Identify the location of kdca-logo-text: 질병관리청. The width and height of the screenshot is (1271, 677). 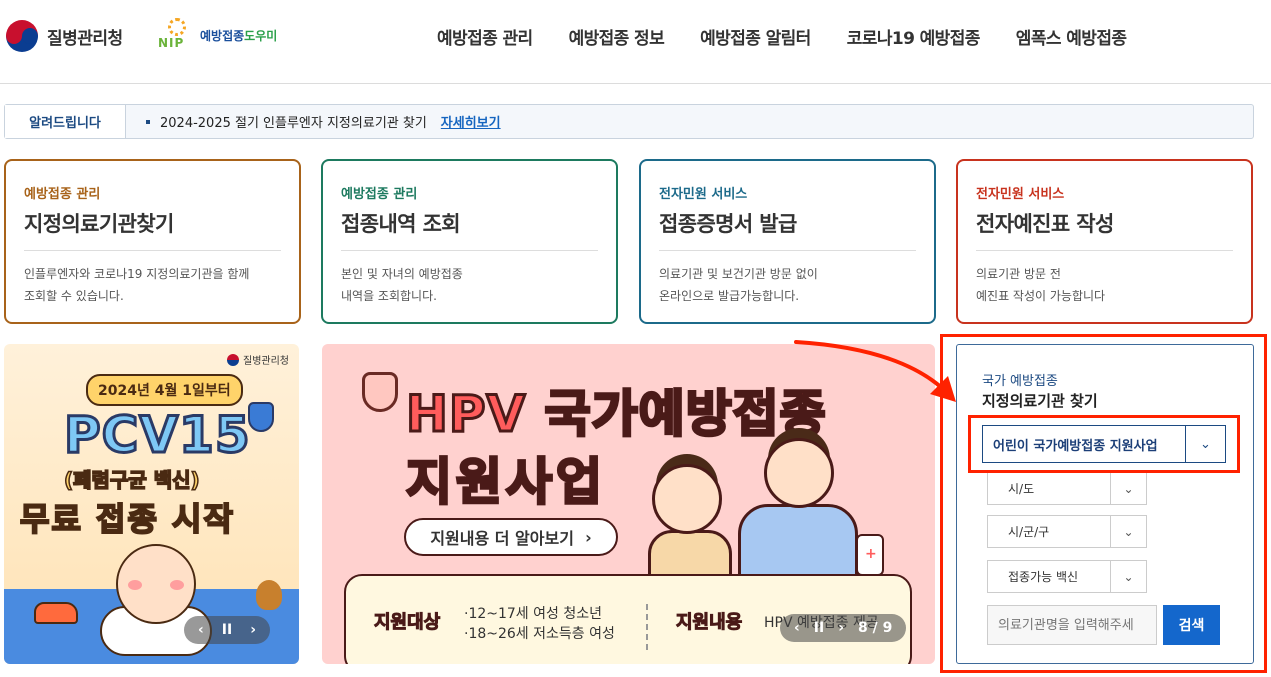
(85, 38).